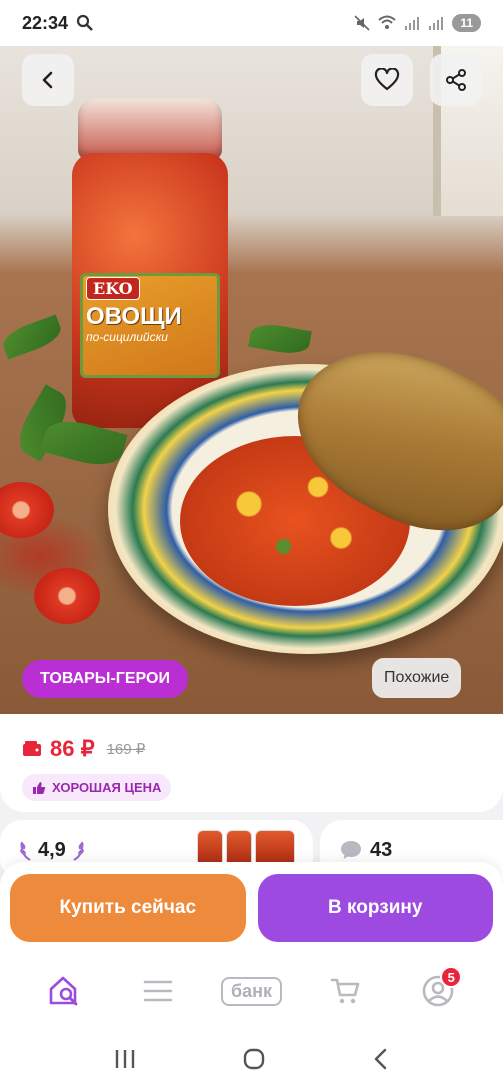 This screenshot has width=503, height=1090. What do you see at coordinates (128, 908) in the screenshot?
I see `buy-now-button: Купить сейчас` at bounding box center [128, 908].